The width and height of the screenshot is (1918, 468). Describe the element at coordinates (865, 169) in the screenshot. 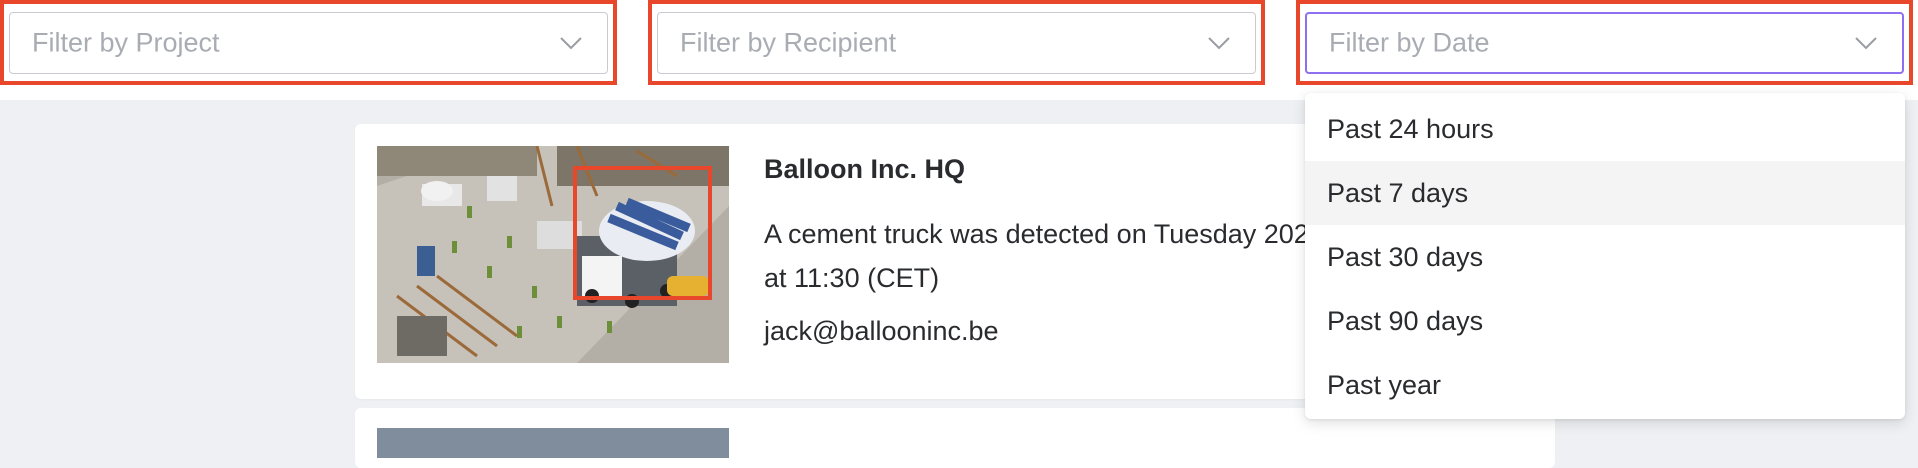

I see `alert-title: Balloon Inc. HQ` at that location.